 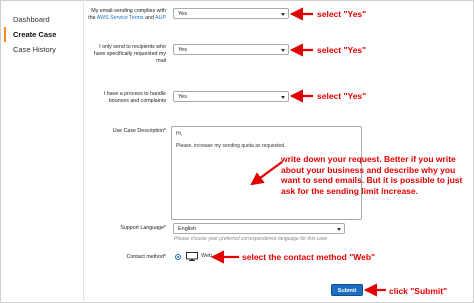 I want to click on aws-service-terms-link: AWS Service Terms, so click(x=120, y=18).